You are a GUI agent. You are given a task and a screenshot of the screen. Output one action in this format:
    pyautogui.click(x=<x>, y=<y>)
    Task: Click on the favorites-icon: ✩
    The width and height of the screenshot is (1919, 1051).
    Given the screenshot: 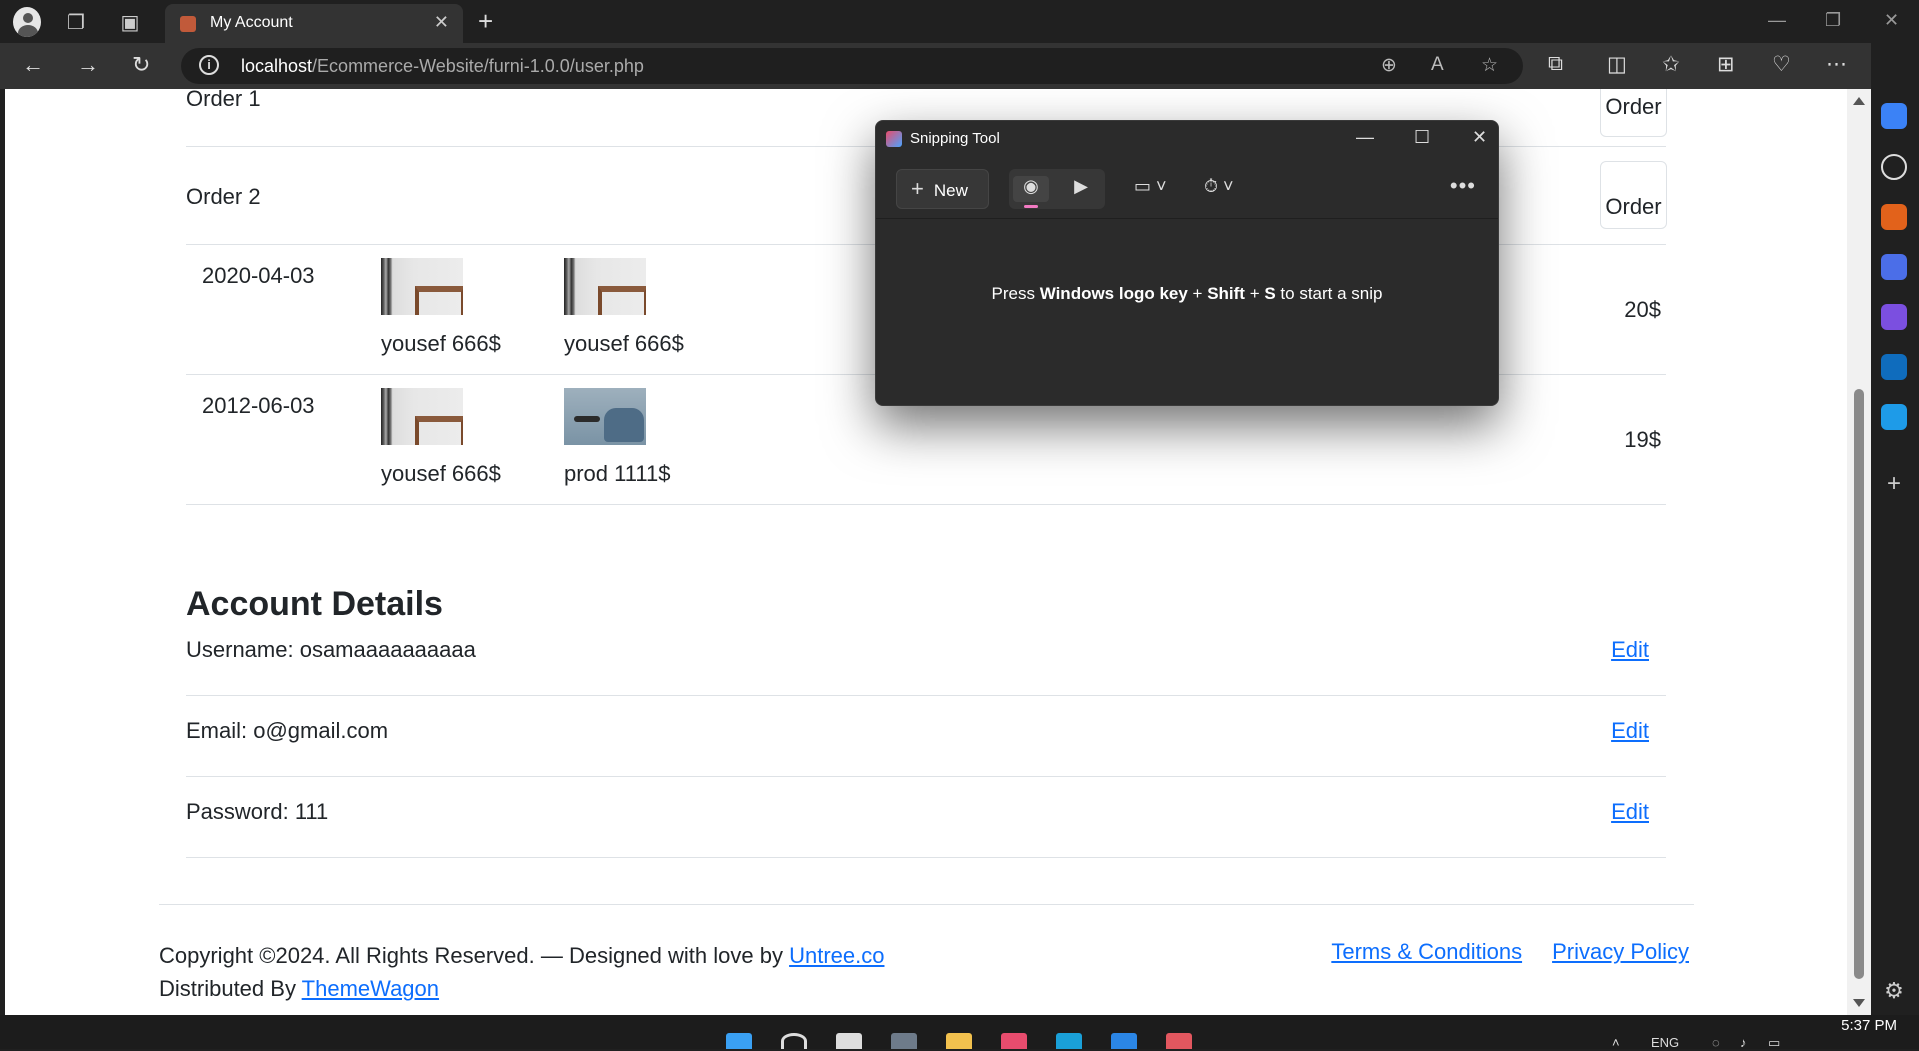 What is the action you would take?
    pyautogui.click(x=1671, y=64)
    